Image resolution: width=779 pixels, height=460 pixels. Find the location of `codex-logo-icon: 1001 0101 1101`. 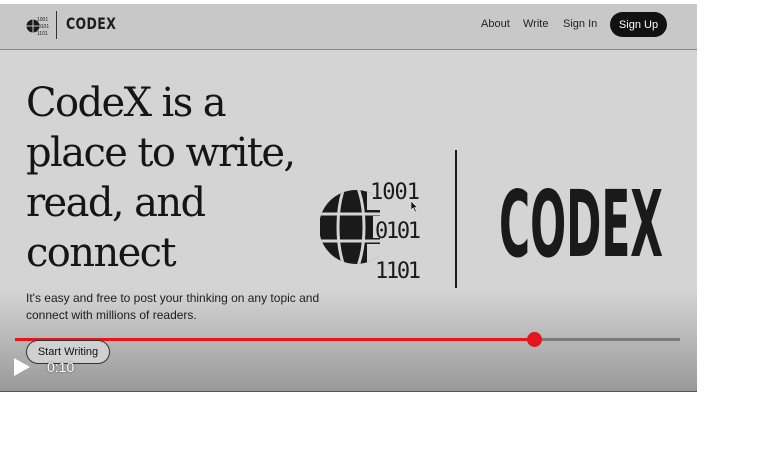

codex-logo-icon: 1001 0101 1101 is located at coordinates (38, 26).